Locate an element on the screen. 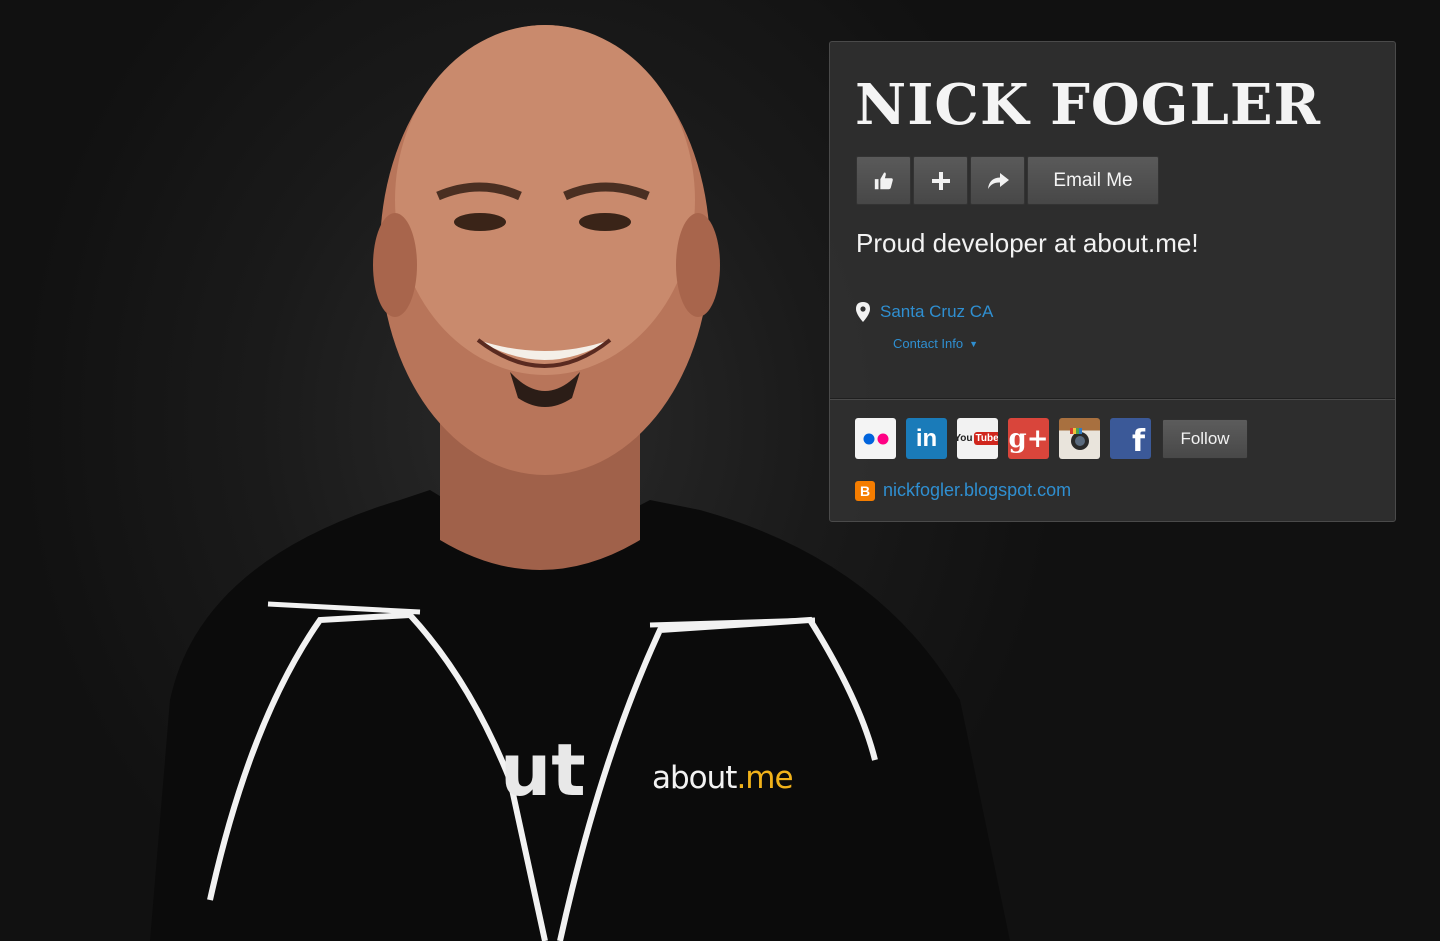 The height and width of the screenshot is (941, 1440). google-plus-icon: g+ is located at coordinates (1028, 438).